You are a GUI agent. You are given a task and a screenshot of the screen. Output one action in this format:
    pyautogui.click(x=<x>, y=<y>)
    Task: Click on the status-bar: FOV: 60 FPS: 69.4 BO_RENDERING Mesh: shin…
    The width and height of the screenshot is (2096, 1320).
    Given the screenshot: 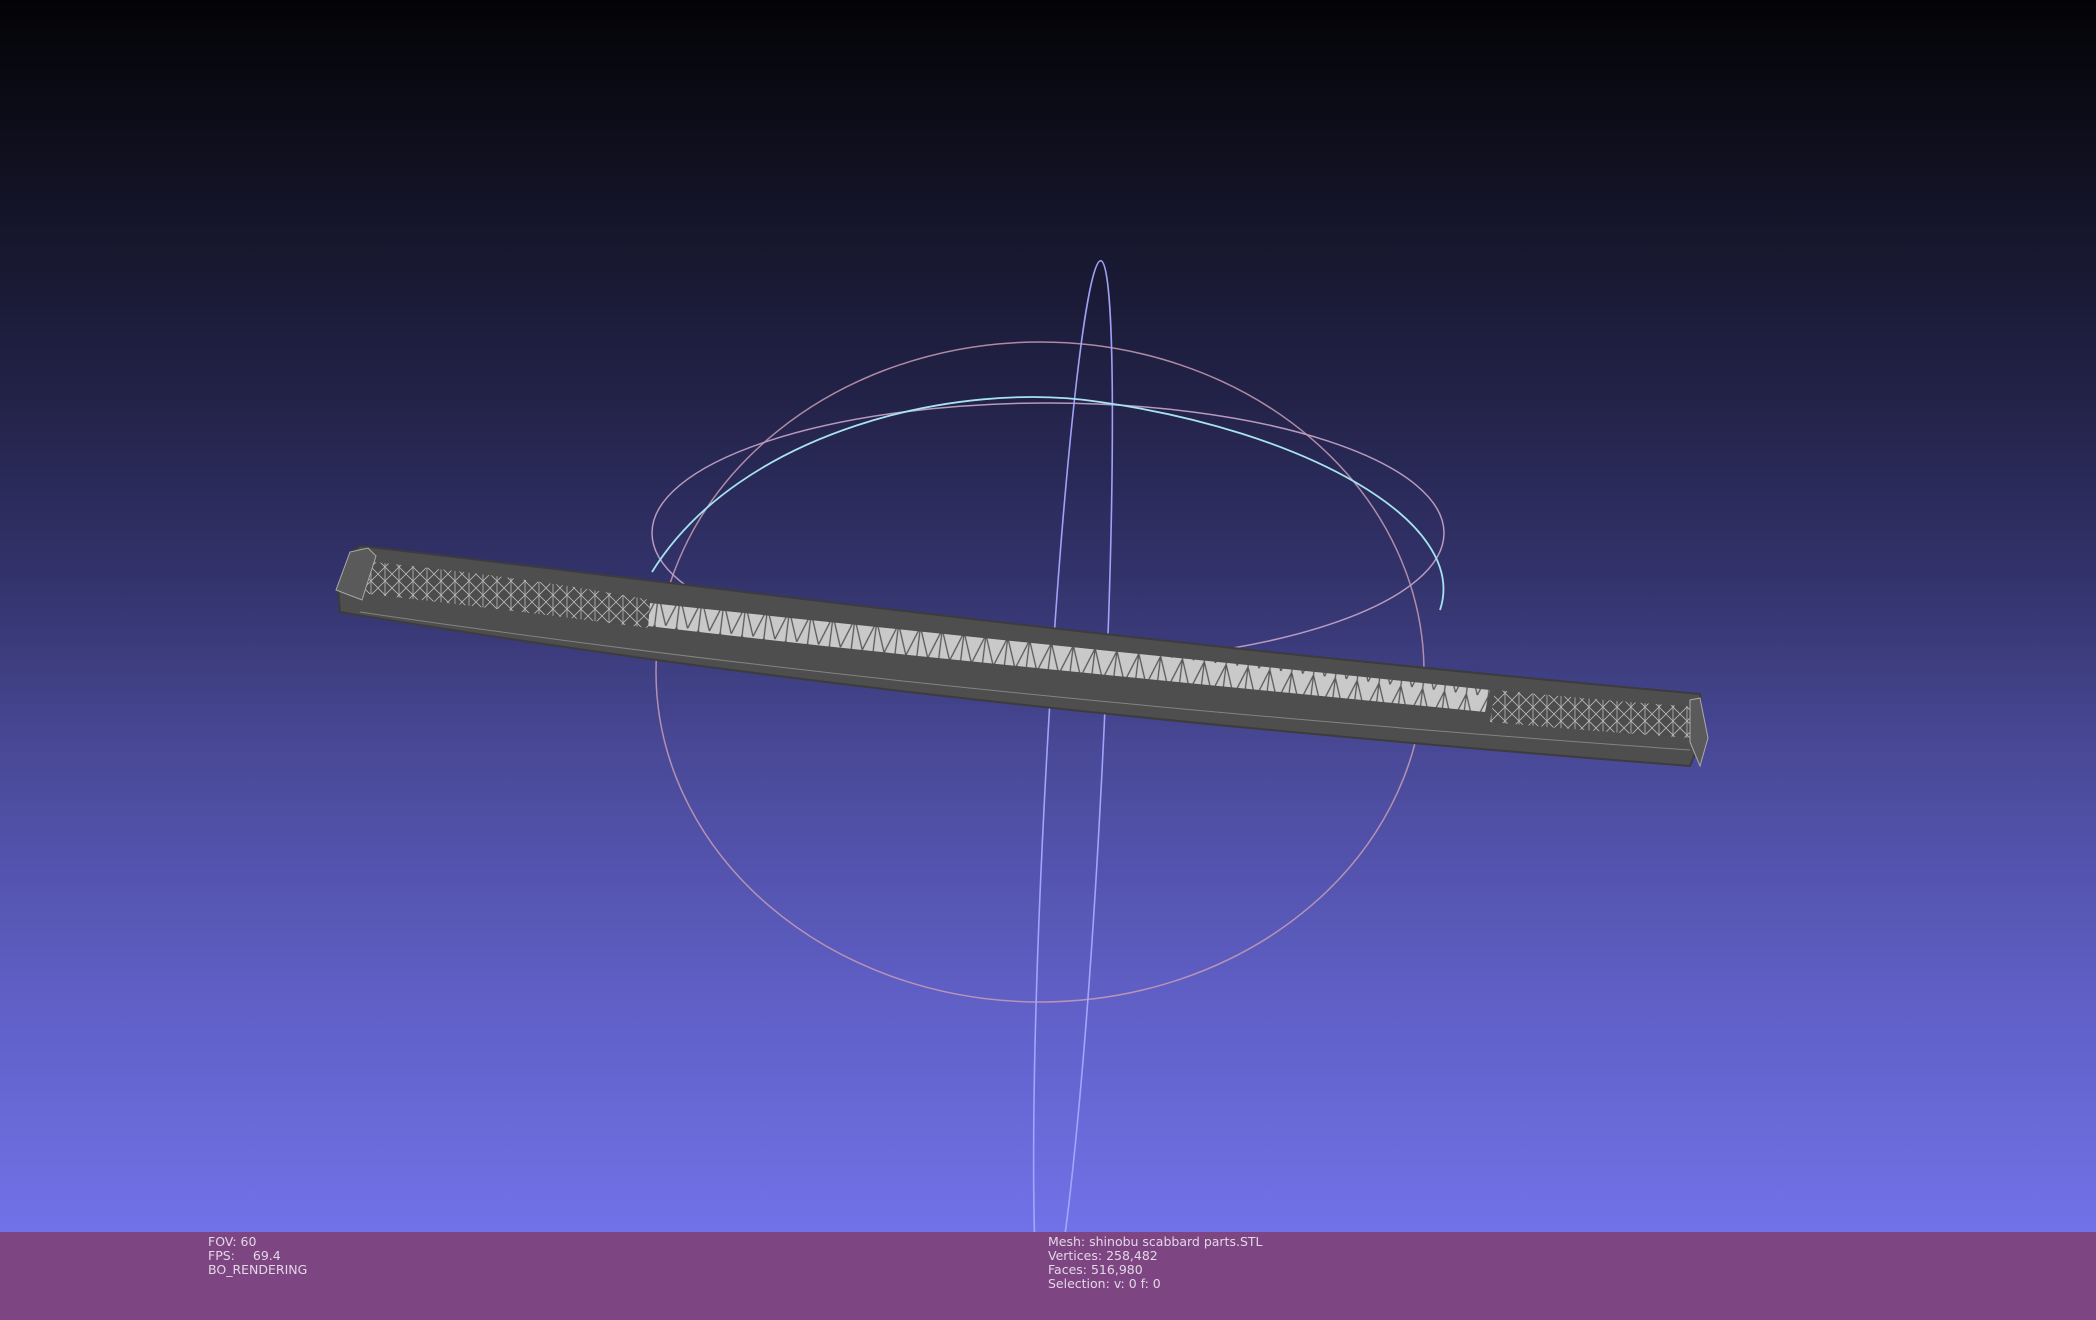 What is the action you would take?
    pyautogui.click(x=1048, y=1276)
    